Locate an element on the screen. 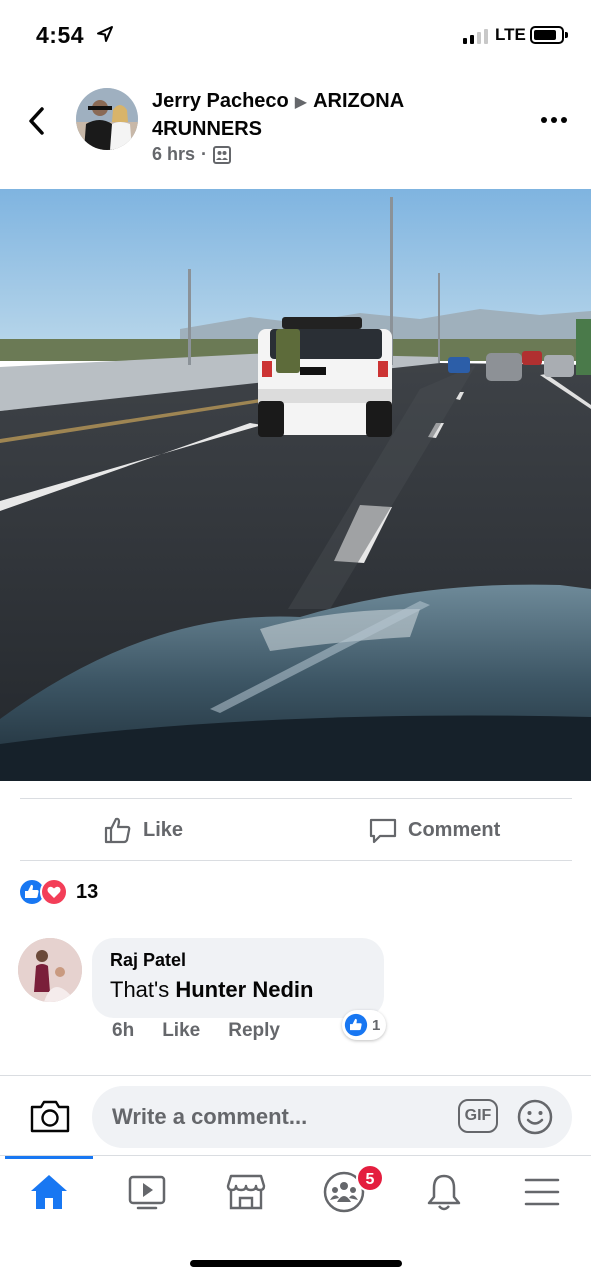 The image size is (591, 1280). status-time: 4:54 is located at coordinates (60, 35).